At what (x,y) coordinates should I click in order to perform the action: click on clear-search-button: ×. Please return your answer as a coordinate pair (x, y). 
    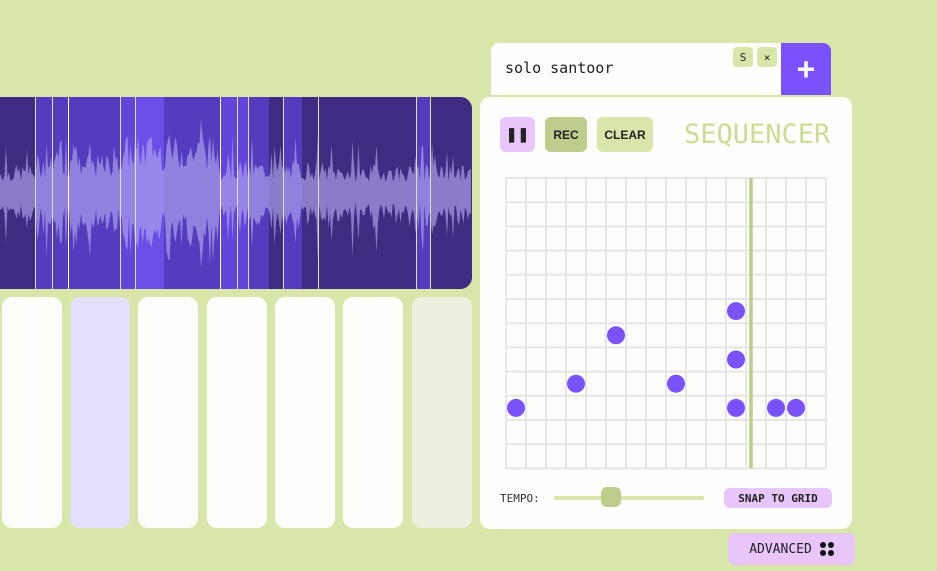
    Looking at the image, I should click on (767, 57).